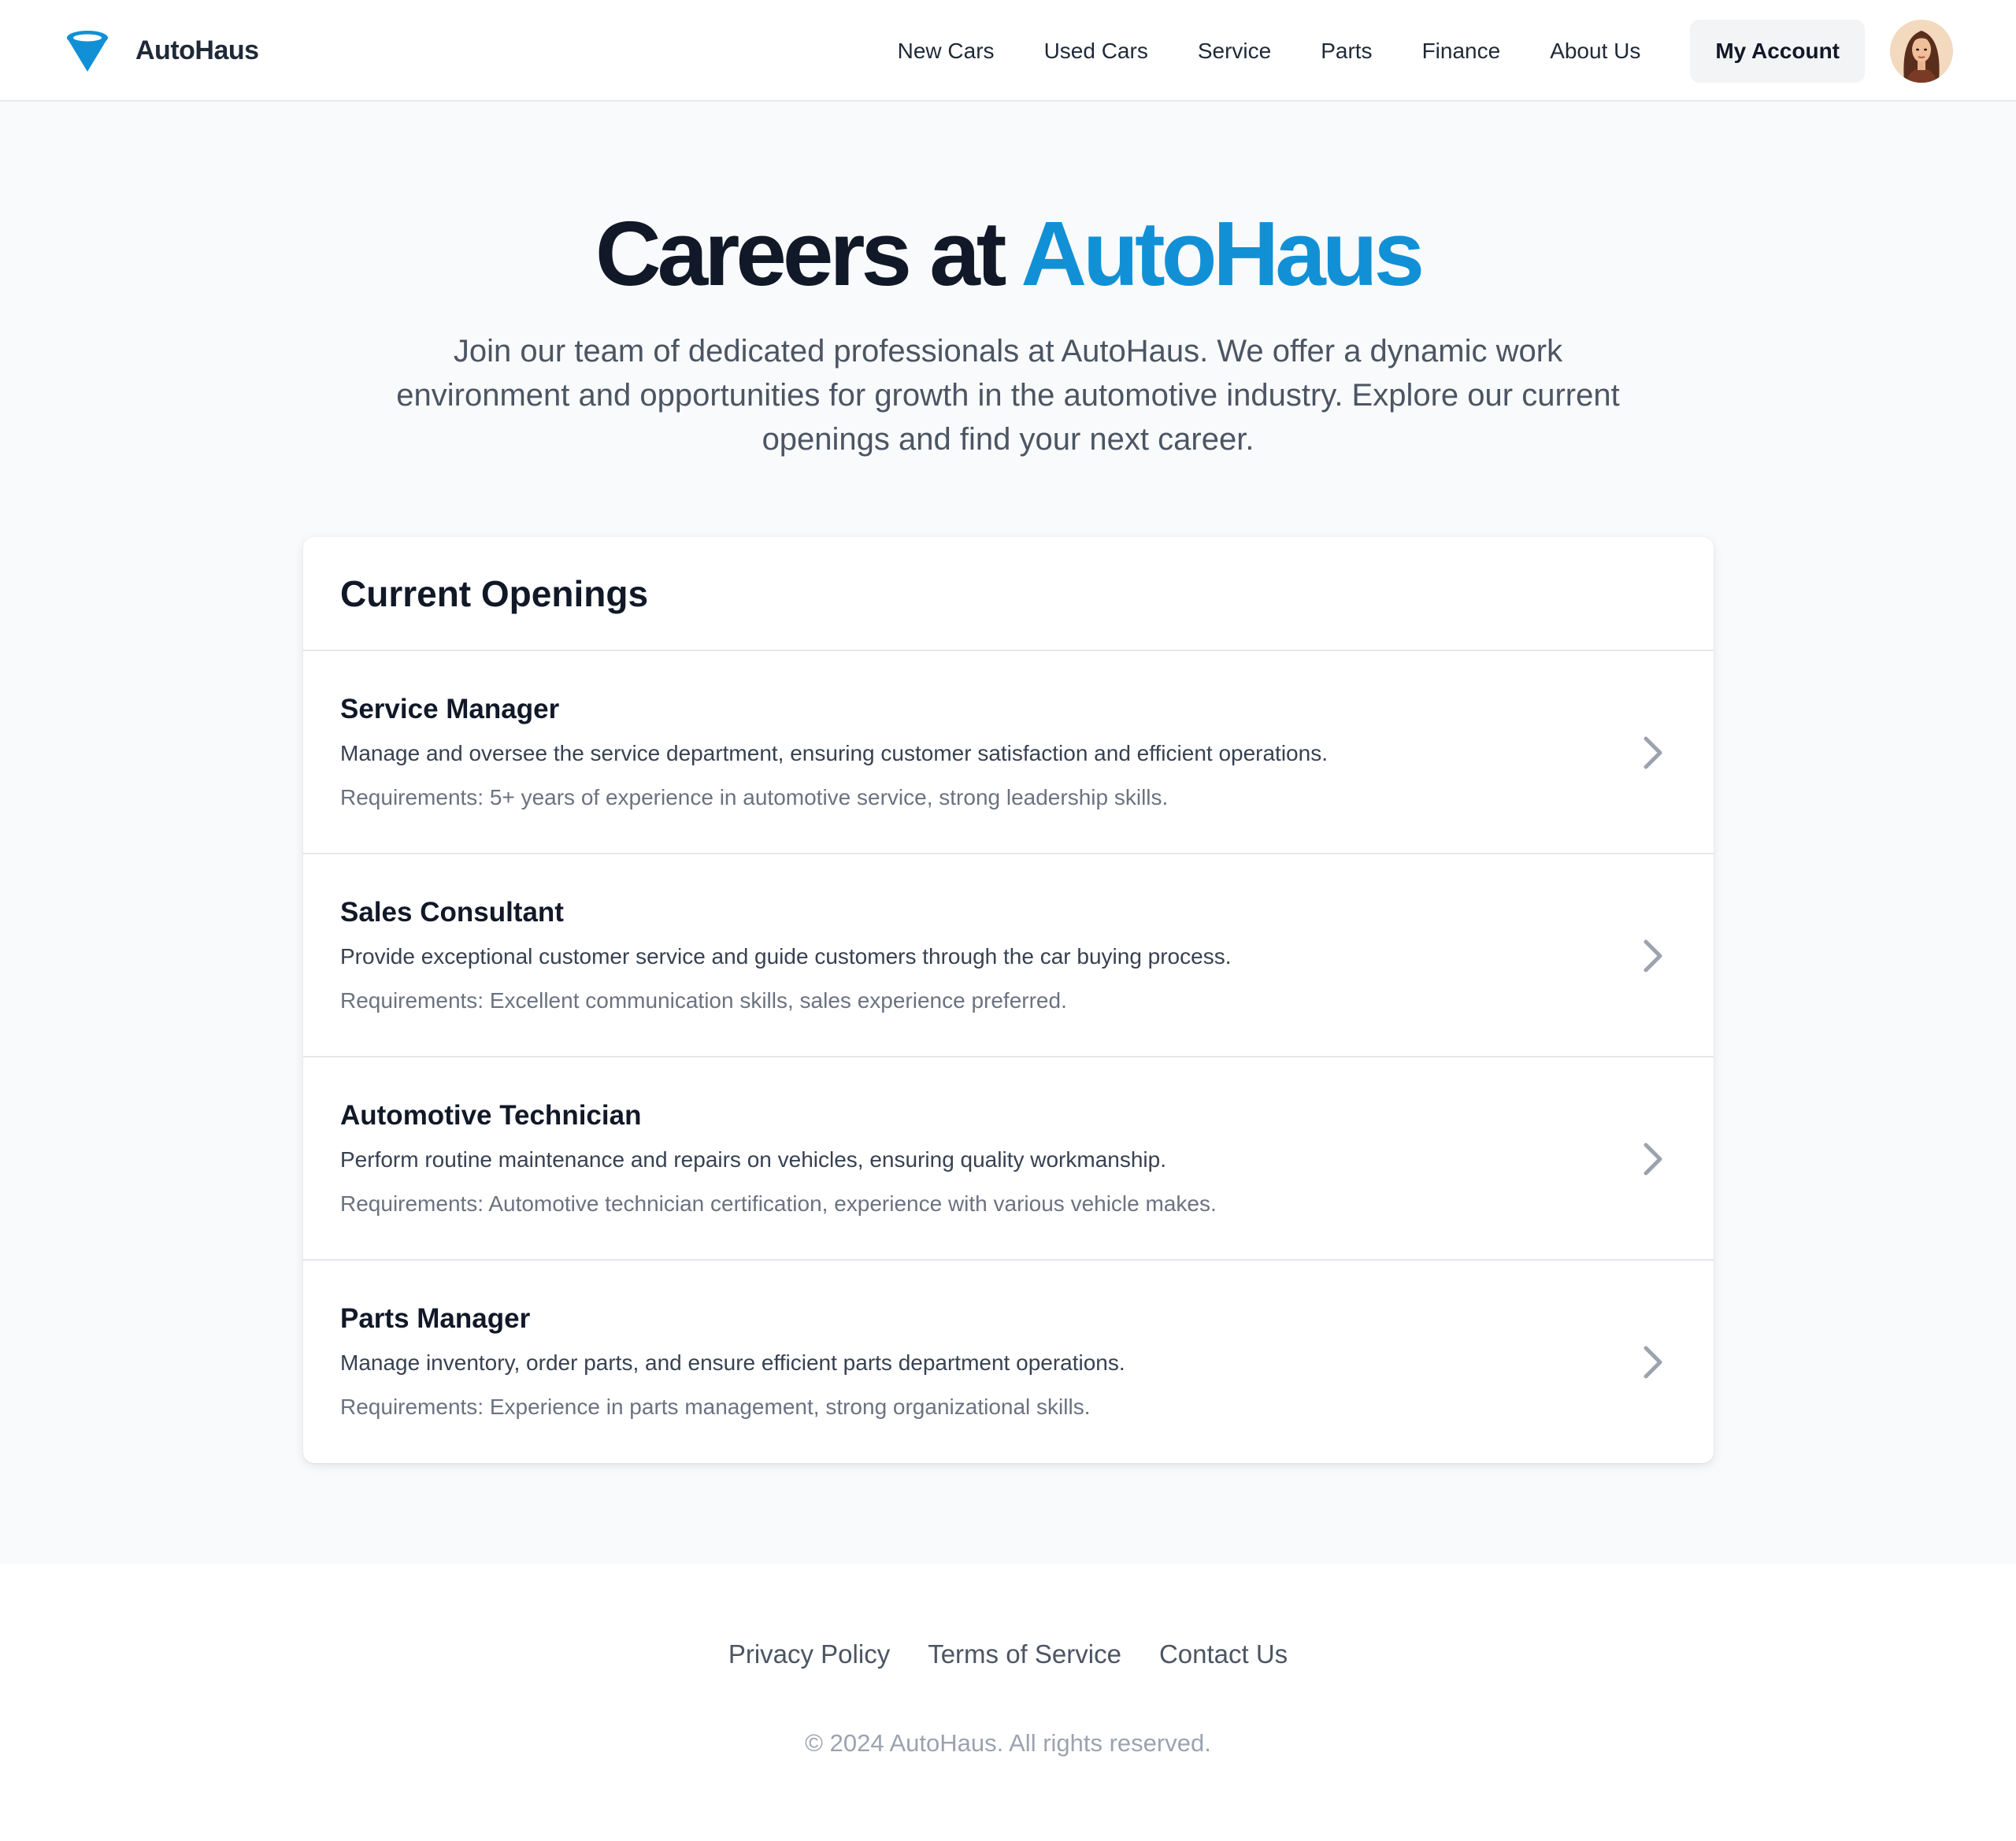 This screenshot has width=2016, height=1841. I want to click on job-title: Service Manager, so click(450, 709).